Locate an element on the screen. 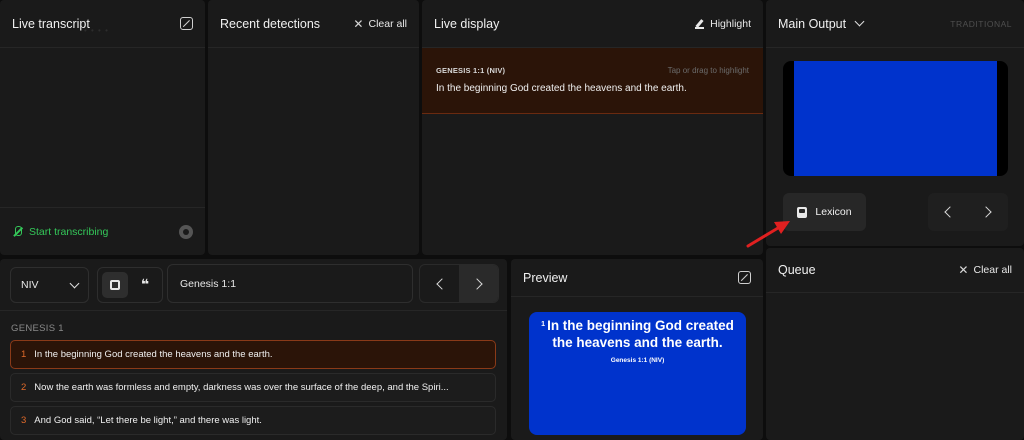  clear-detections-label: Clear all is located at coordinates (387, 23).